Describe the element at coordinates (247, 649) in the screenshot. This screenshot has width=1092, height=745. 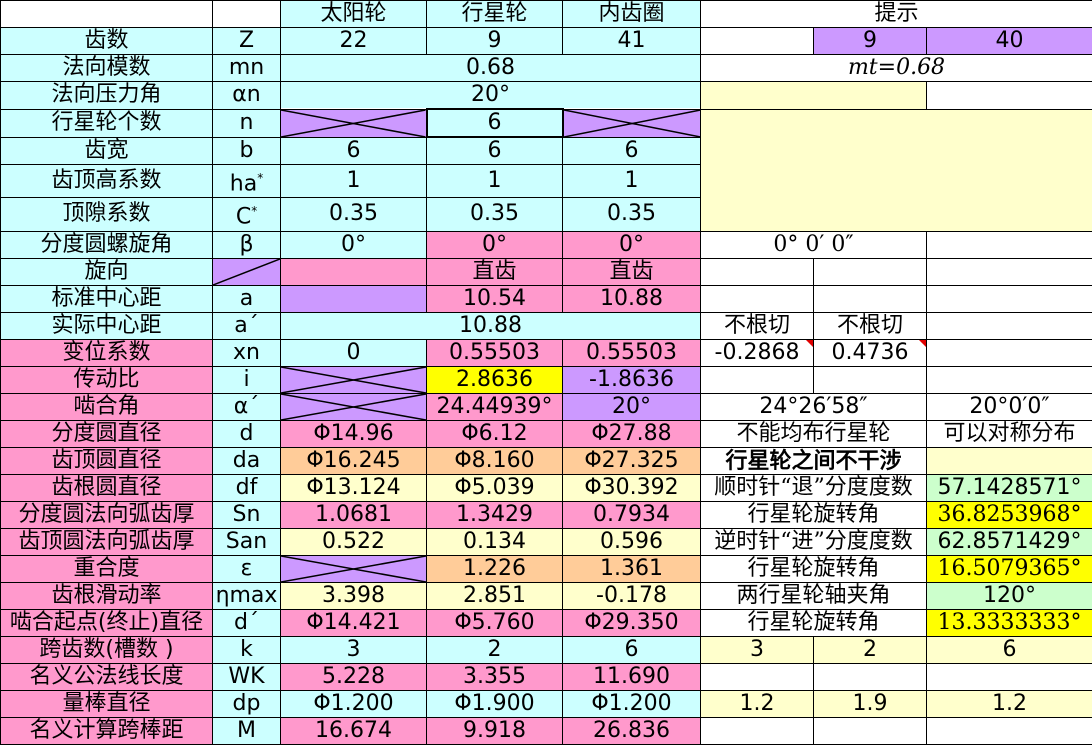
I see `sym-span: k` at that location.